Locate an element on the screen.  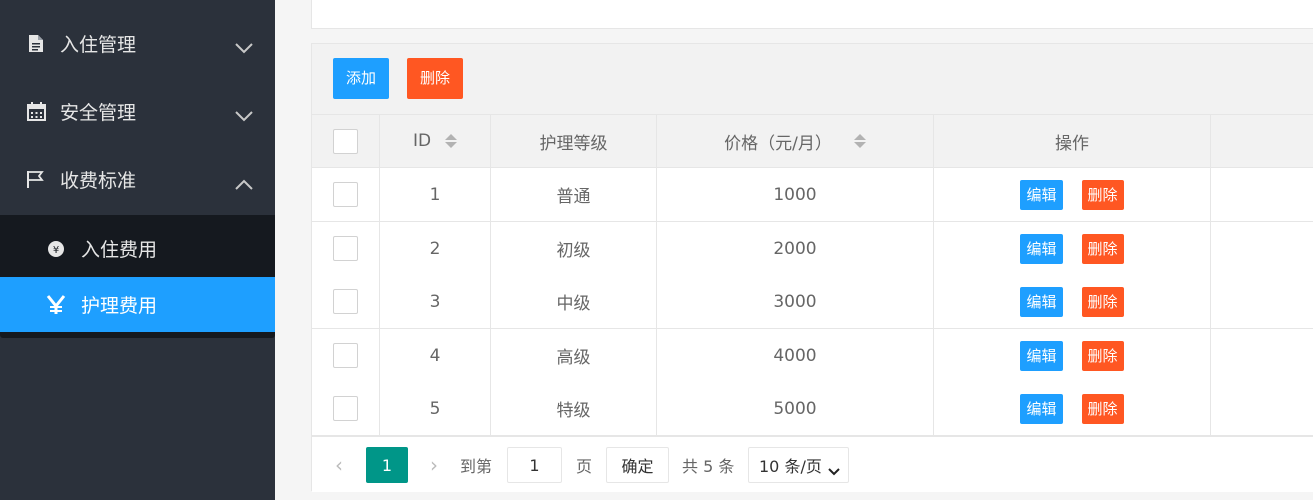
submenu-item-checkin-fee: ¥ 入住费用 is located at coordinates (137, 248).